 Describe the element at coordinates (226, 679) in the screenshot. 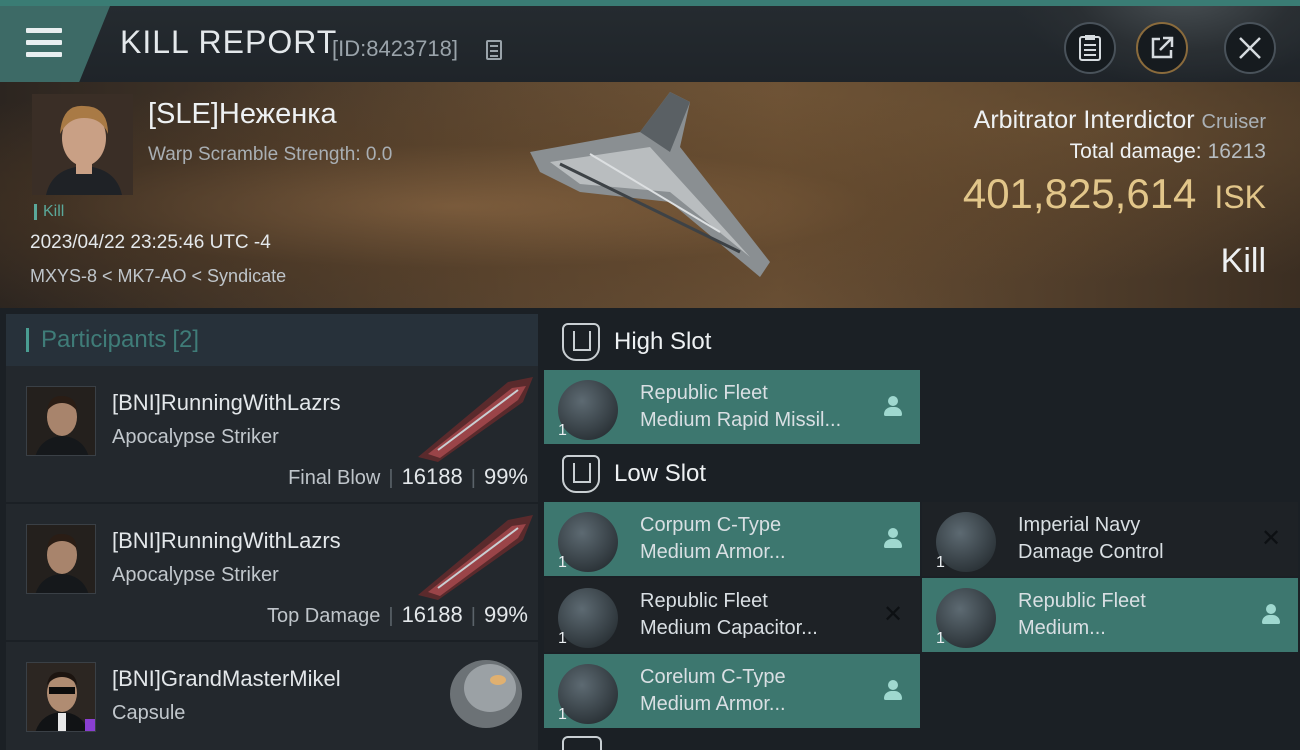

I see `participant-name: [BNI]GrandMasterMikel` at that location.